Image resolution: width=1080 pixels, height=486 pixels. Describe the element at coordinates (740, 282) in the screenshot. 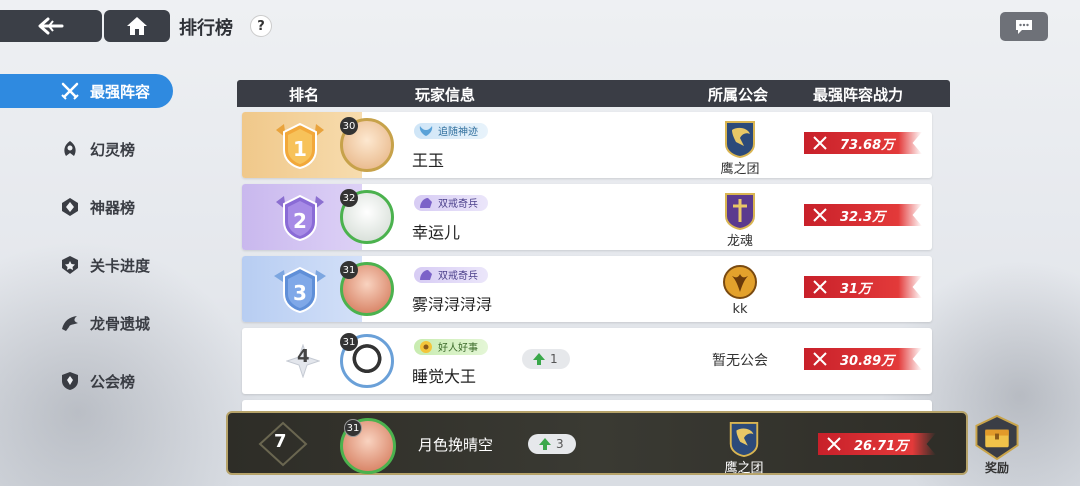

I see `phoenix-guild-emblem-icon` at that location.